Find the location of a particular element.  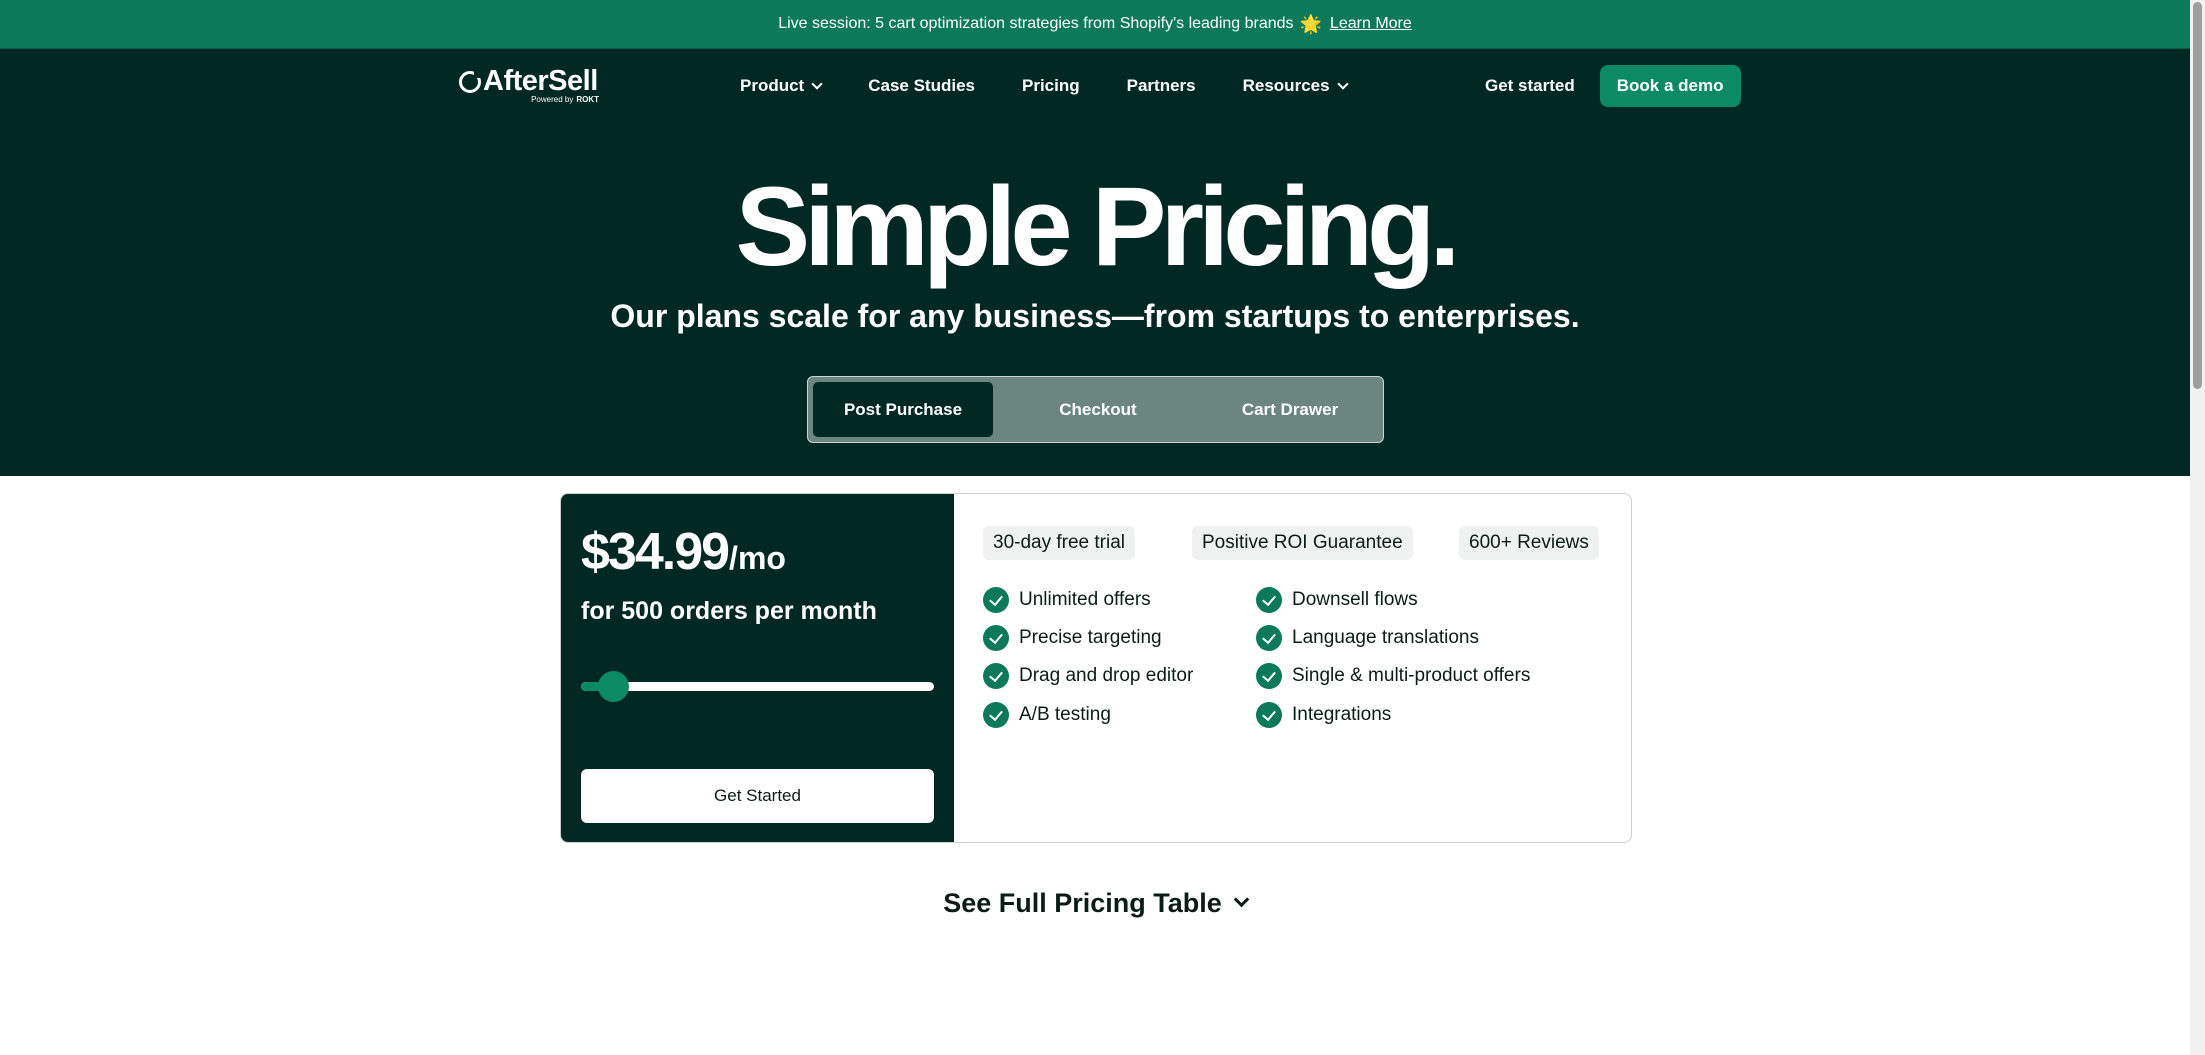

feature-item: Unlimited offers is located at coordinates (1067, 600).